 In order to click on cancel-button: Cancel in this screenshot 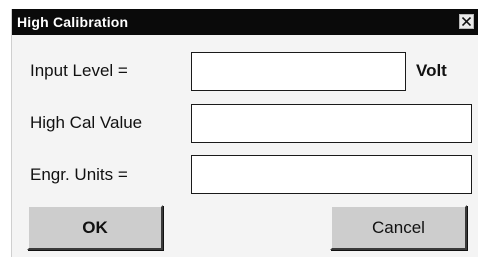, I will do `click(398, 227)`.